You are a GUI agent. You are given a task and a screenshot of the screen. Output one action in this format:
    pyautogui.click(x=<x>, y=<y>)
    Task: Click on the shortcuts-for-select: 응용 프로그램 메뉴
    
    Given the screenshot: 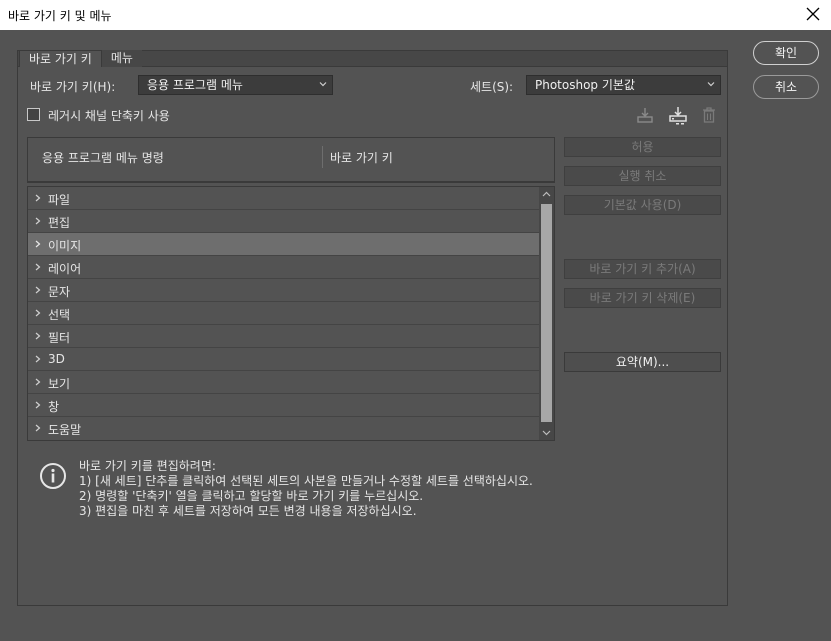 What is the action you would take?
    pyautogui.click(x=235, y=85)
    